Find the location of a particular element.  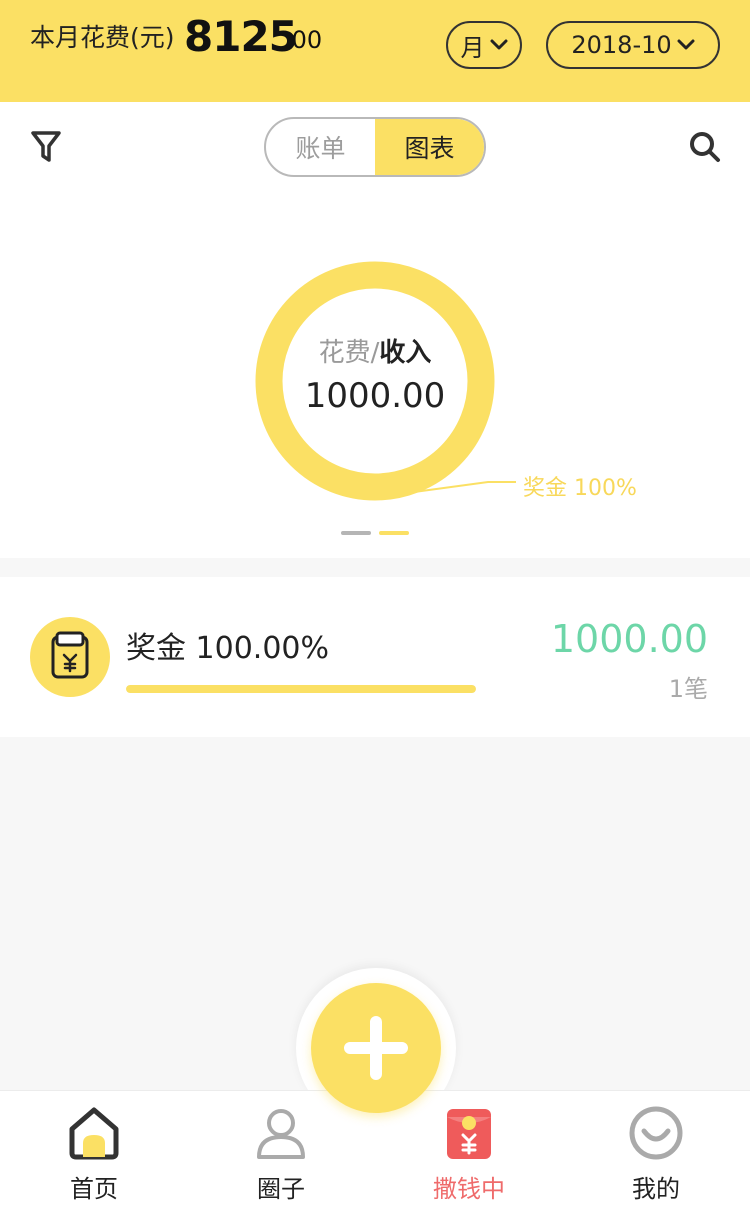

monthly-spend-amount: 8125 is located at coordinates (241, 36).